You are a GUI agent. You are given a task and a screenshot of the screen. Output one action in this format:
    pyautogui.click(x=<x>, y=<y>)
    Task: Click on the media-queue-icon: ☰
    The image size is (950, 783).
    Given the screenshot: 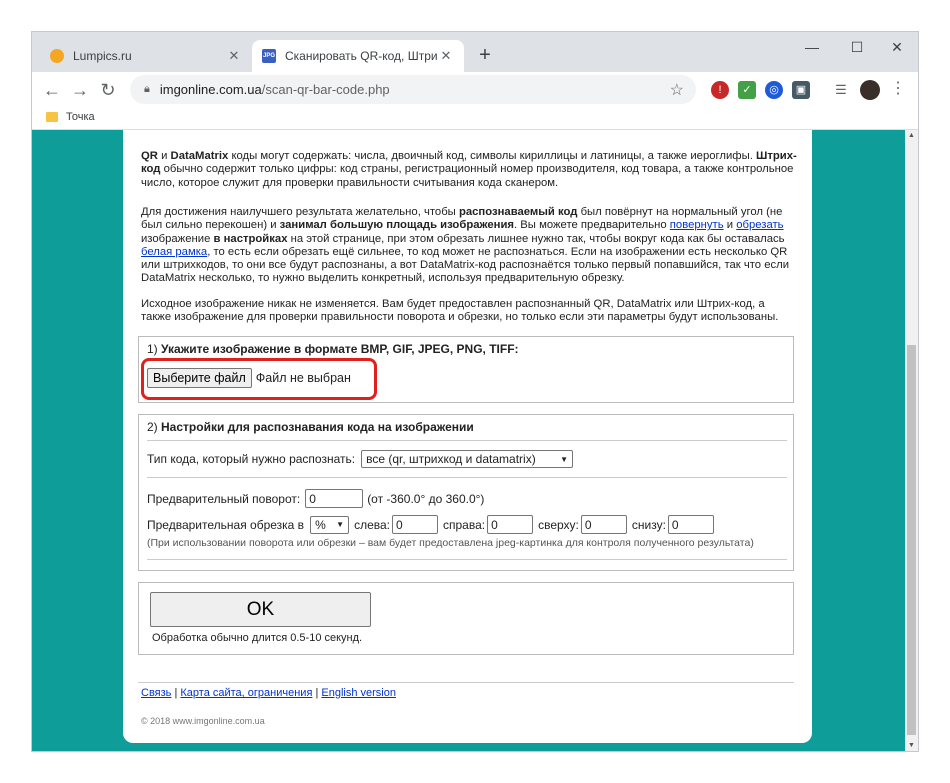 What is the action you would take?
    pyautogui.click(x=841, y=90)
    